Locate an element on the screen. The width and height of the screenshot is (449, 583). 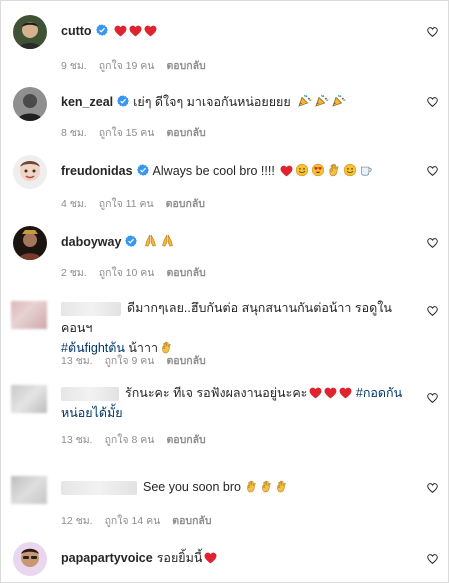
comment-text: รักนะคะ ทีเจ รอฟังผลงานอยู่นะคะ is located at coordinates (216, 393).